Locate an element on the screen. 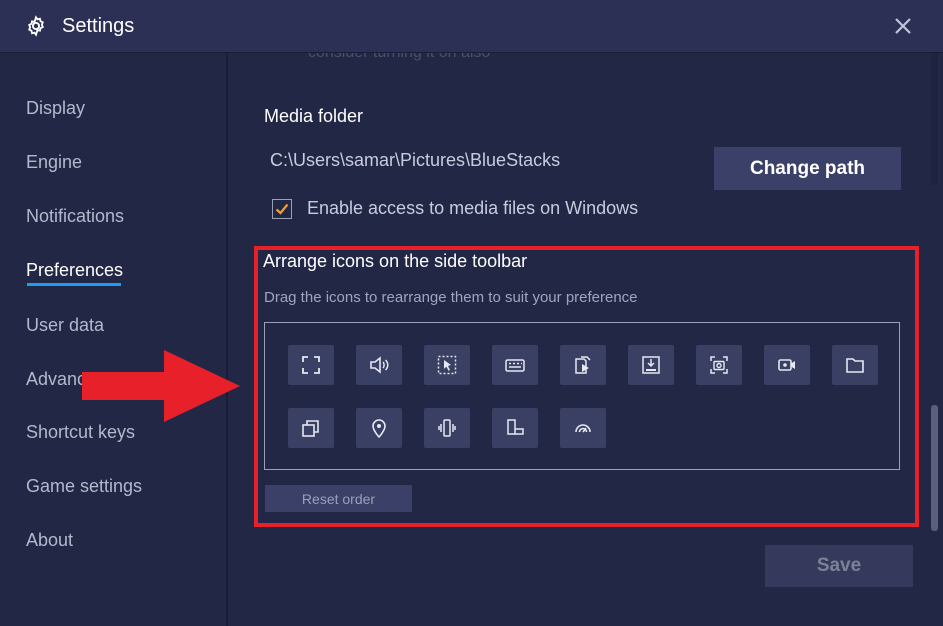 Image resolution: width=943 pixels, height=626 pixels. screenshot-icon is located at coordinates (719, 365).